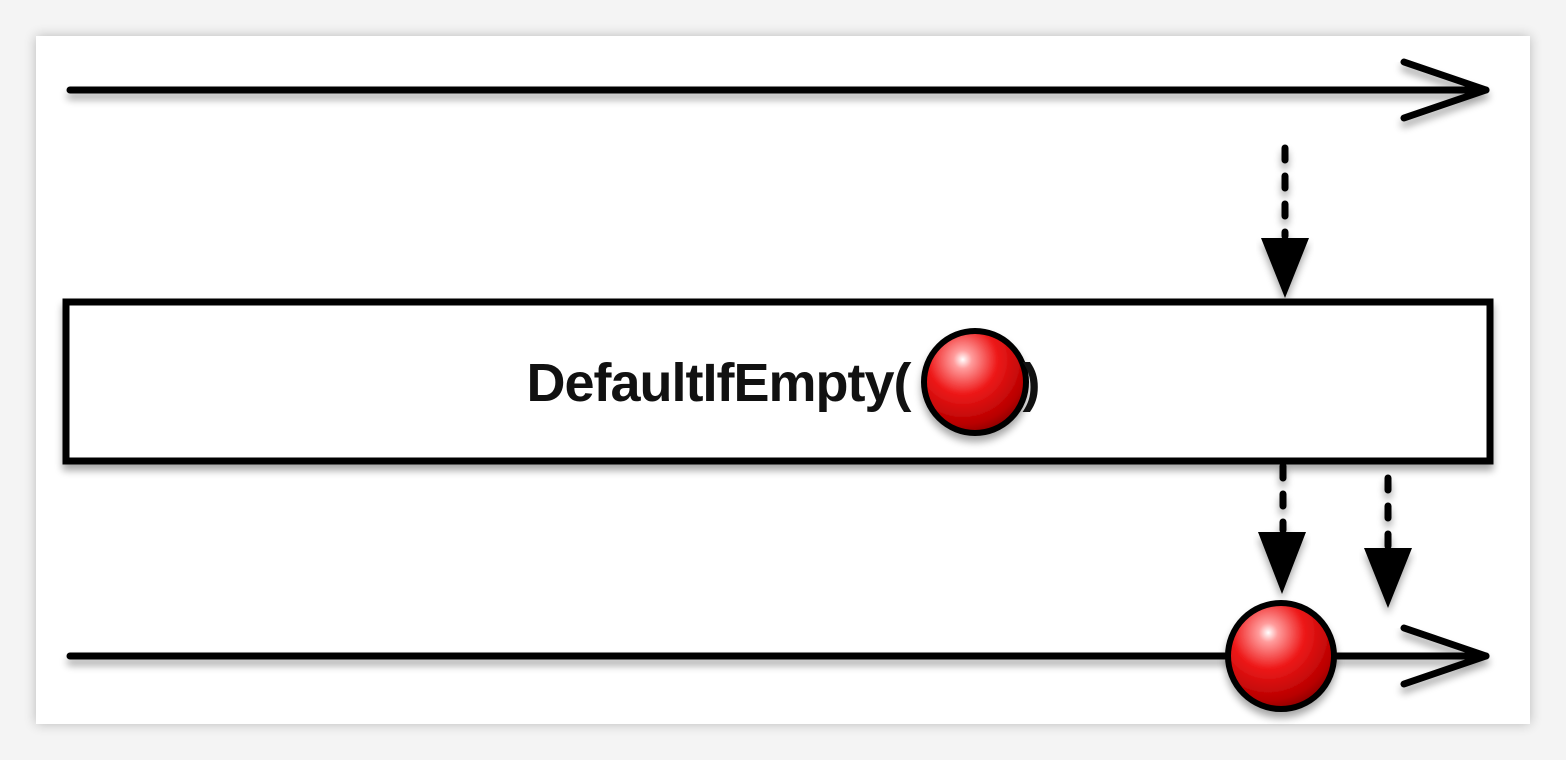  What do you see at coordinates (1281, 656) in the screenshot?
I see `result-marble` at bounding box center [1281, 656].